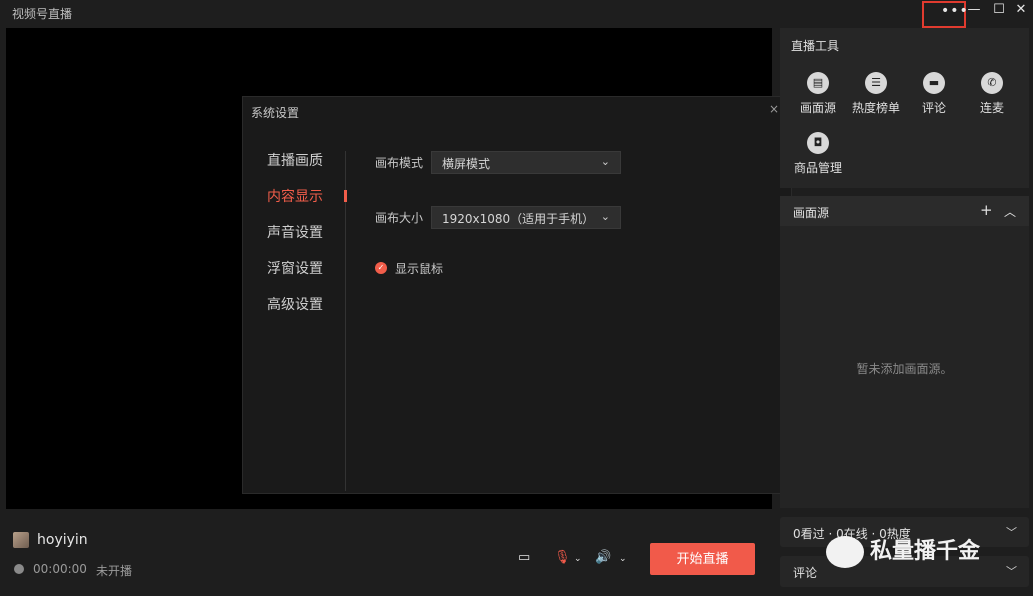 The width and height of the screenshot is (1033, 596). Describe the element at coordinates (399, 218) in the screenshot. I see `canvas-size-label: 画布大小` at that location.